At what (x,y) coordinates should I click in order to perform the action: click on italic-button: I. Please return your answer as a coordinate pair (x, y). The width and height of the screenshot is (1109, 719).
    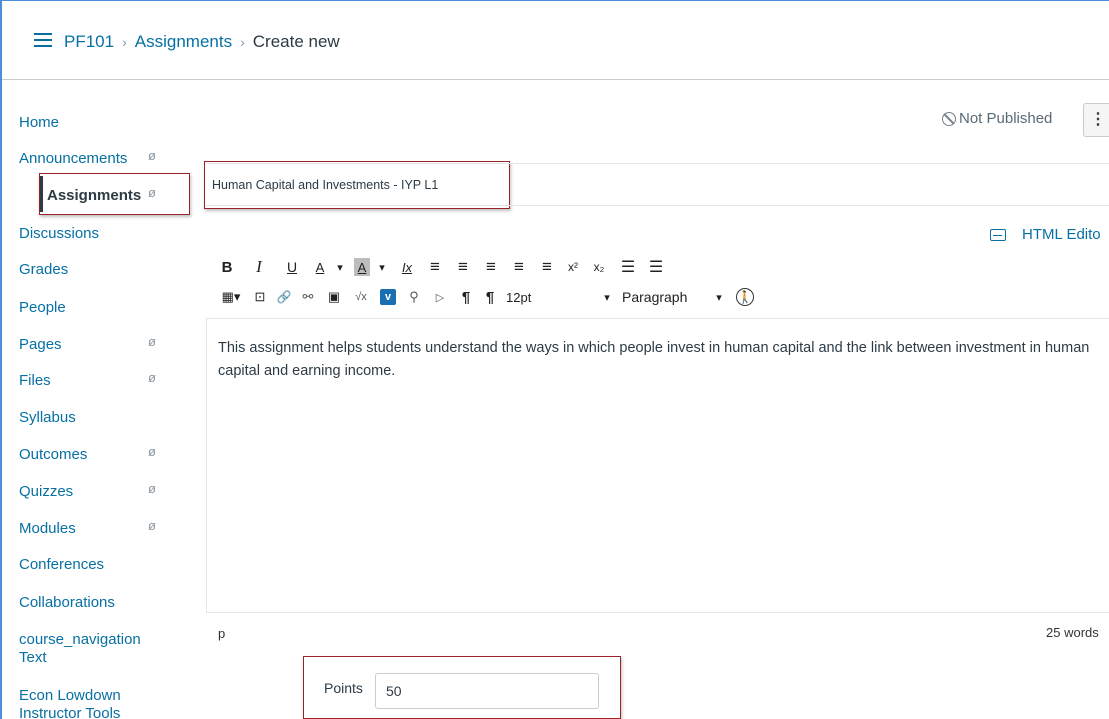
    Looking at the image, I should click on (259, 267).